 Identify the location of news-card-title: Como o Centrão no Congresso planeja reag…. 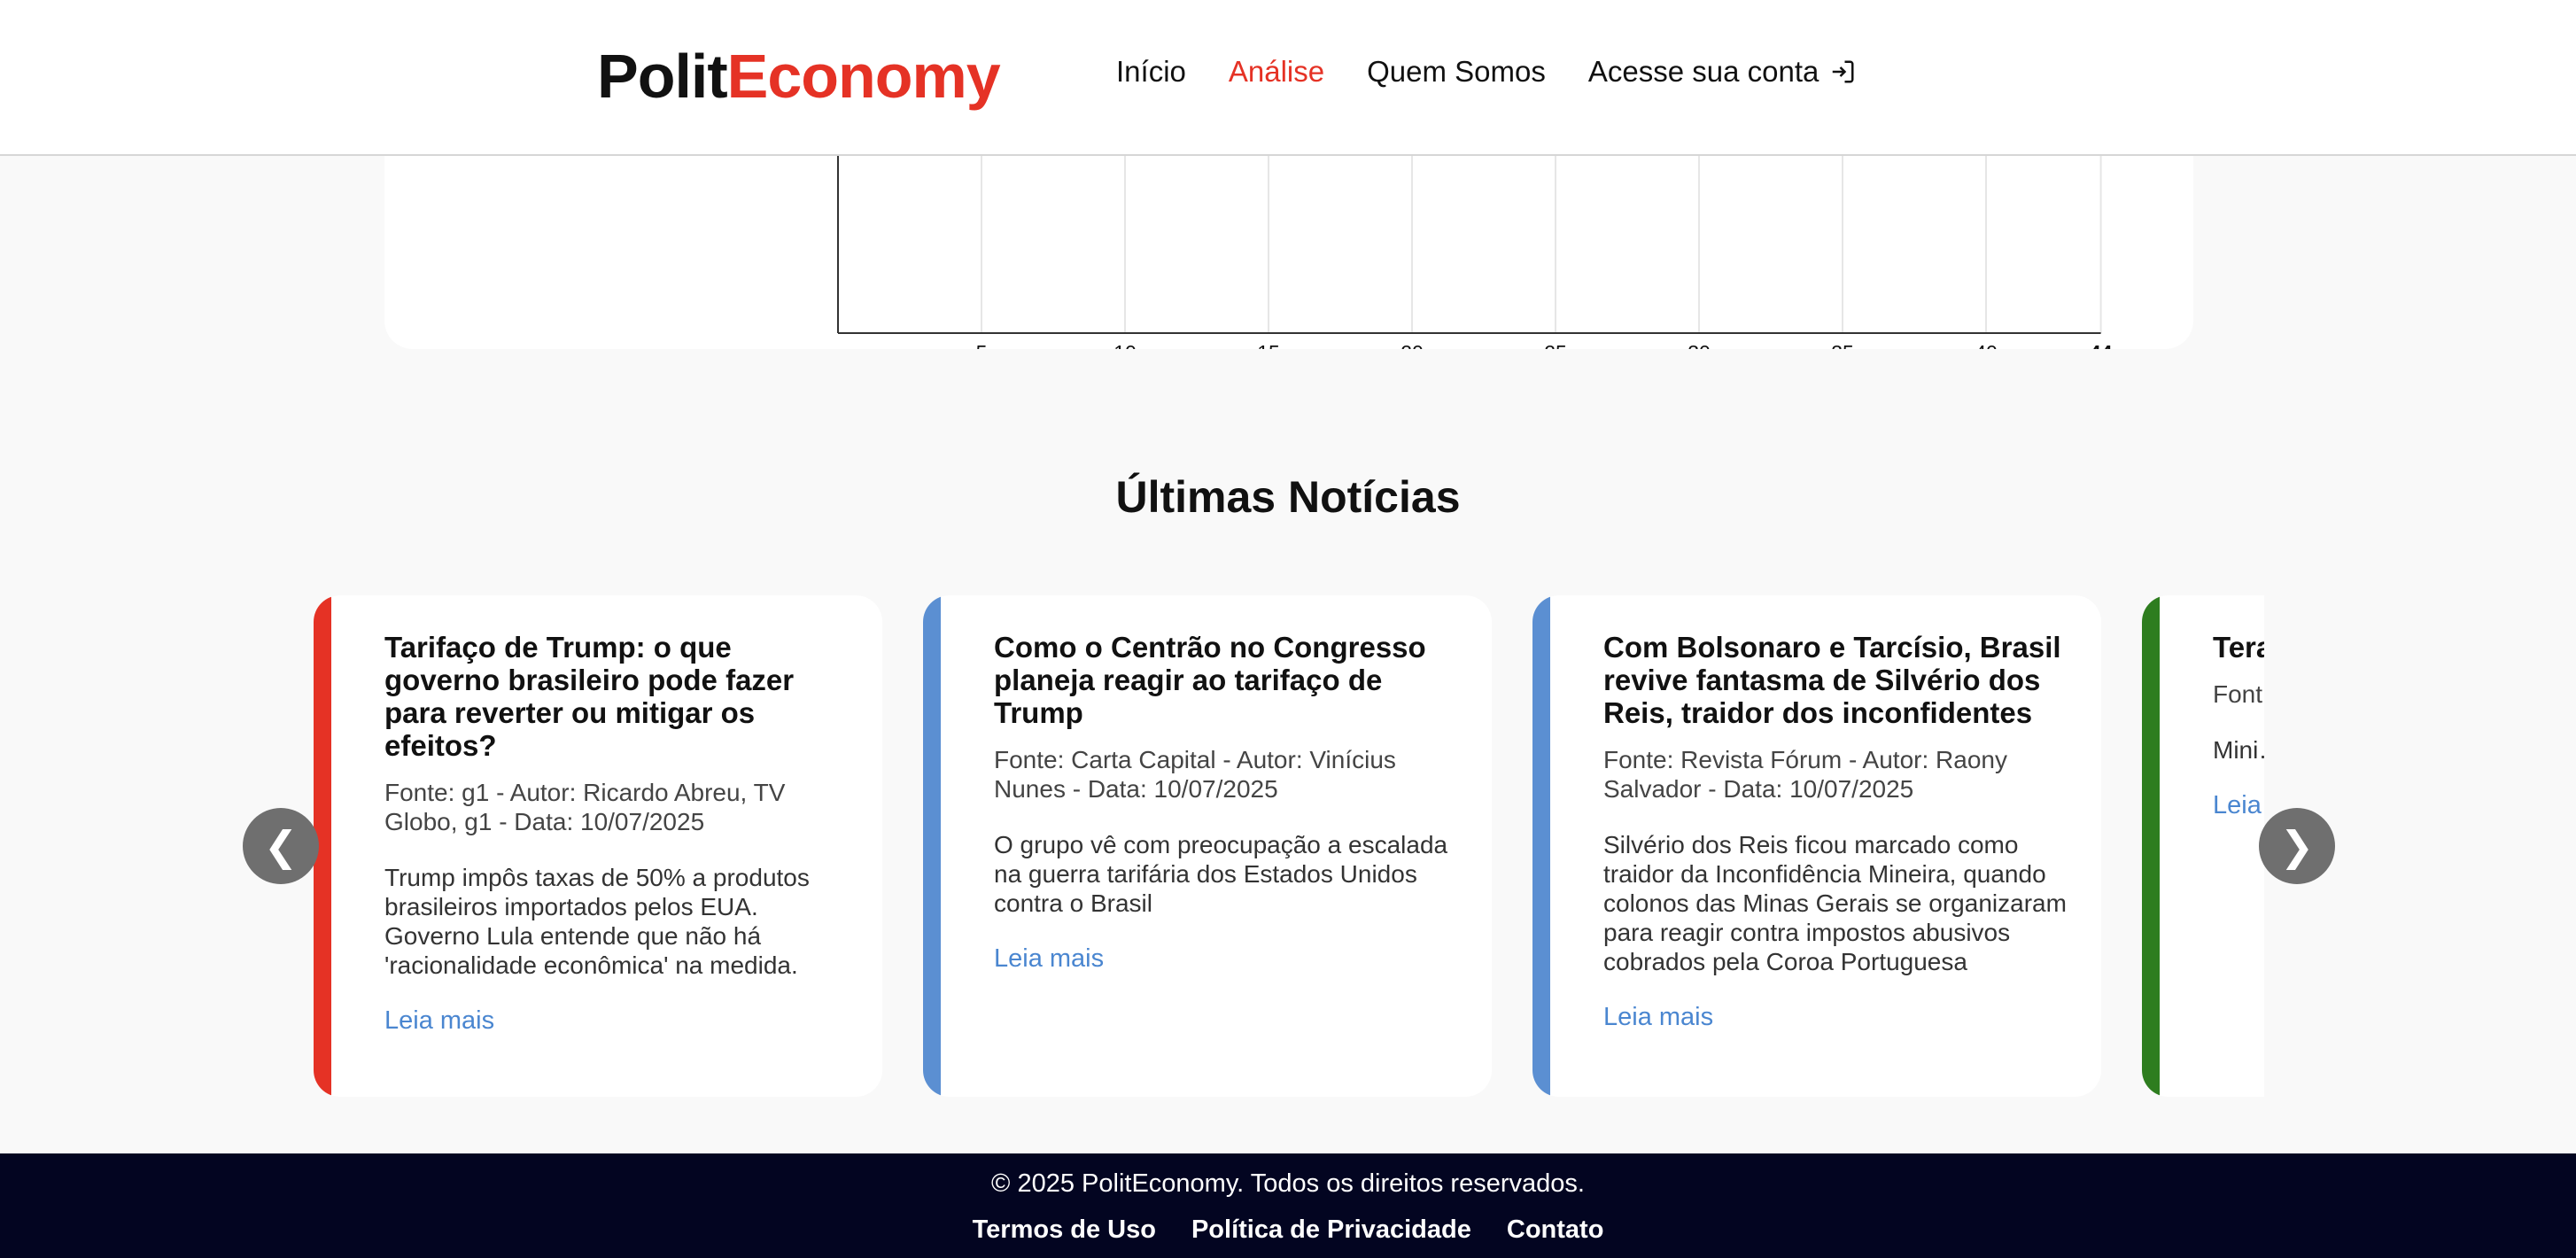
(1210, 680).